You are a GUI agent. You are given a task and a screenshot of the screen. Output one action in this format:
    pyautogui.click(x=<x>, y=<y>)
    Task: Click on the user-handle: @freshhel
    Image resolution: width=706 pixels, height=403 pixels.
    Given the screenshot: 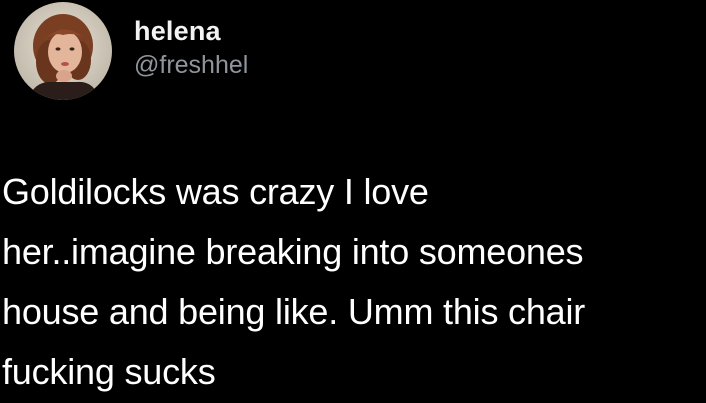 What is the action you would take?
    pyautogui.click(x=191, y=65)
    